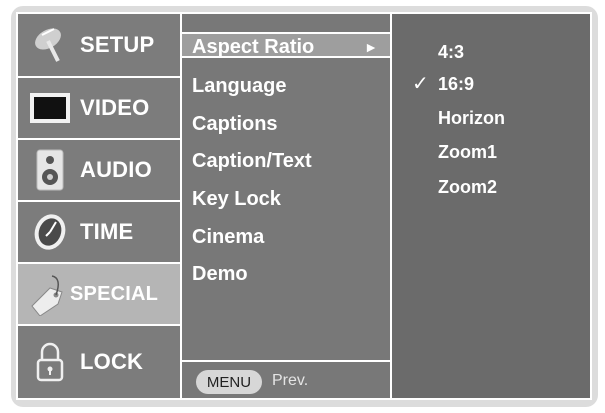  Describe the element at coordinates (371, 47) in the screenshot. I see `arrow-right-icon: ►` at that location.